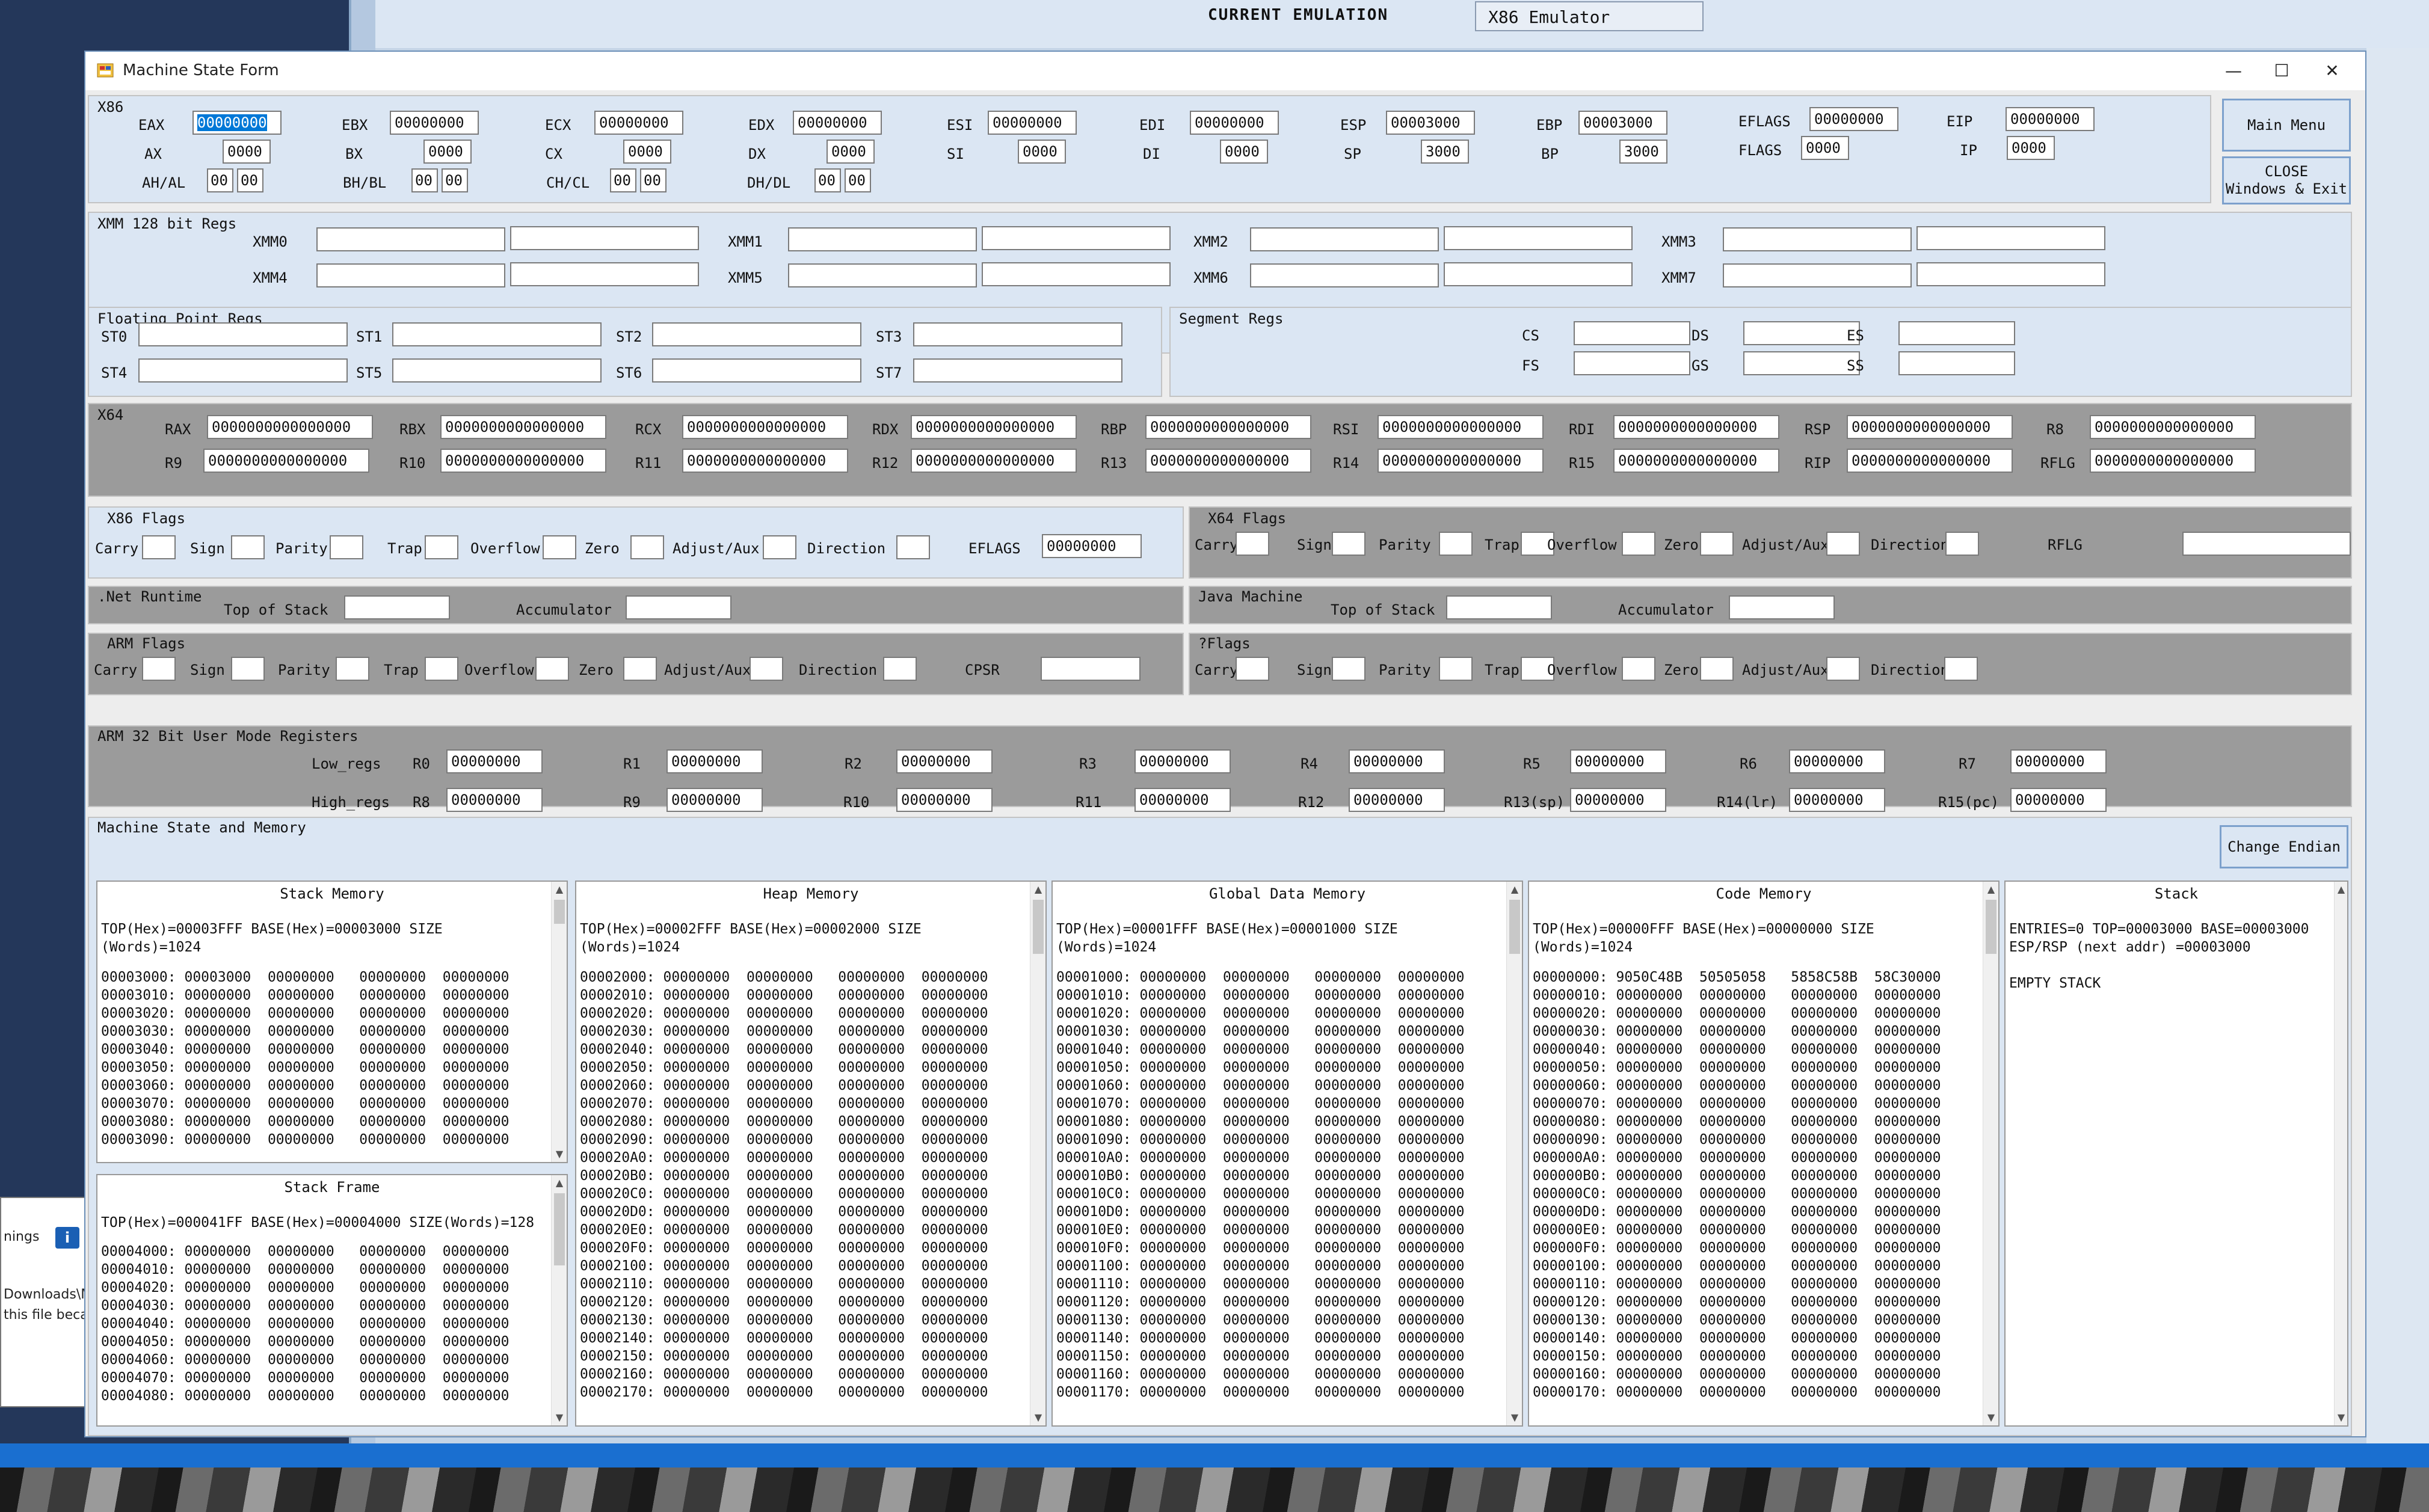 The image size is (2429, 1512). Describe the element at coordinates (243, 334) in the screenshot. I see `st0-field` at that location.